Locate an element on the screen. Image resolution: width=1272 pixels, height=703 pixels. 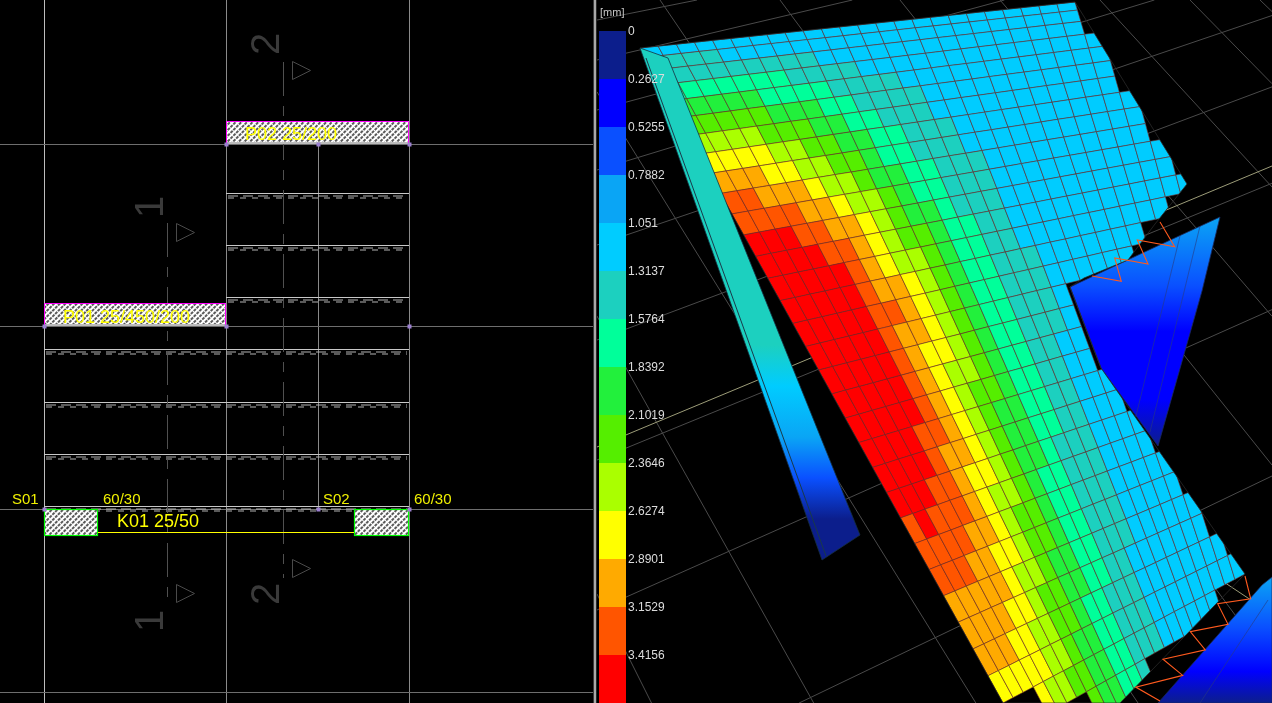
legend-value: 0 is located at coordinates (631, 31).